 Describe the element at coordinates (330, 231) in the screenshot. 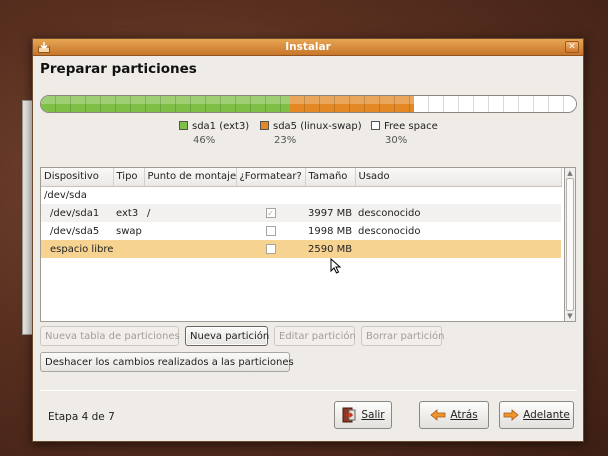

I see `cell-size: 1998 MB` at that location.